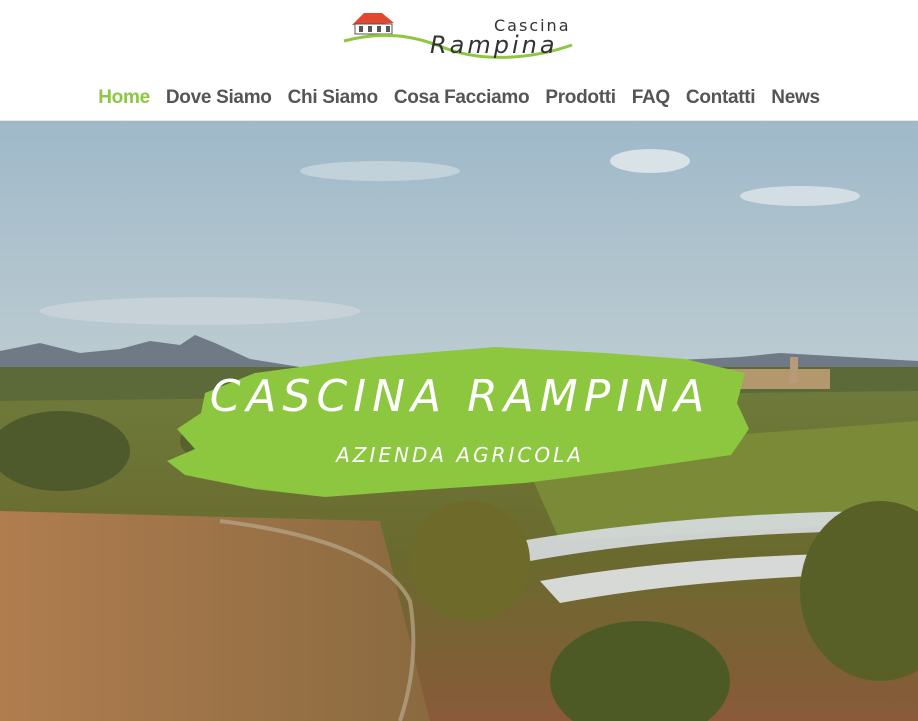  I want to click on brush-stroke-shape, so click(458, 422).